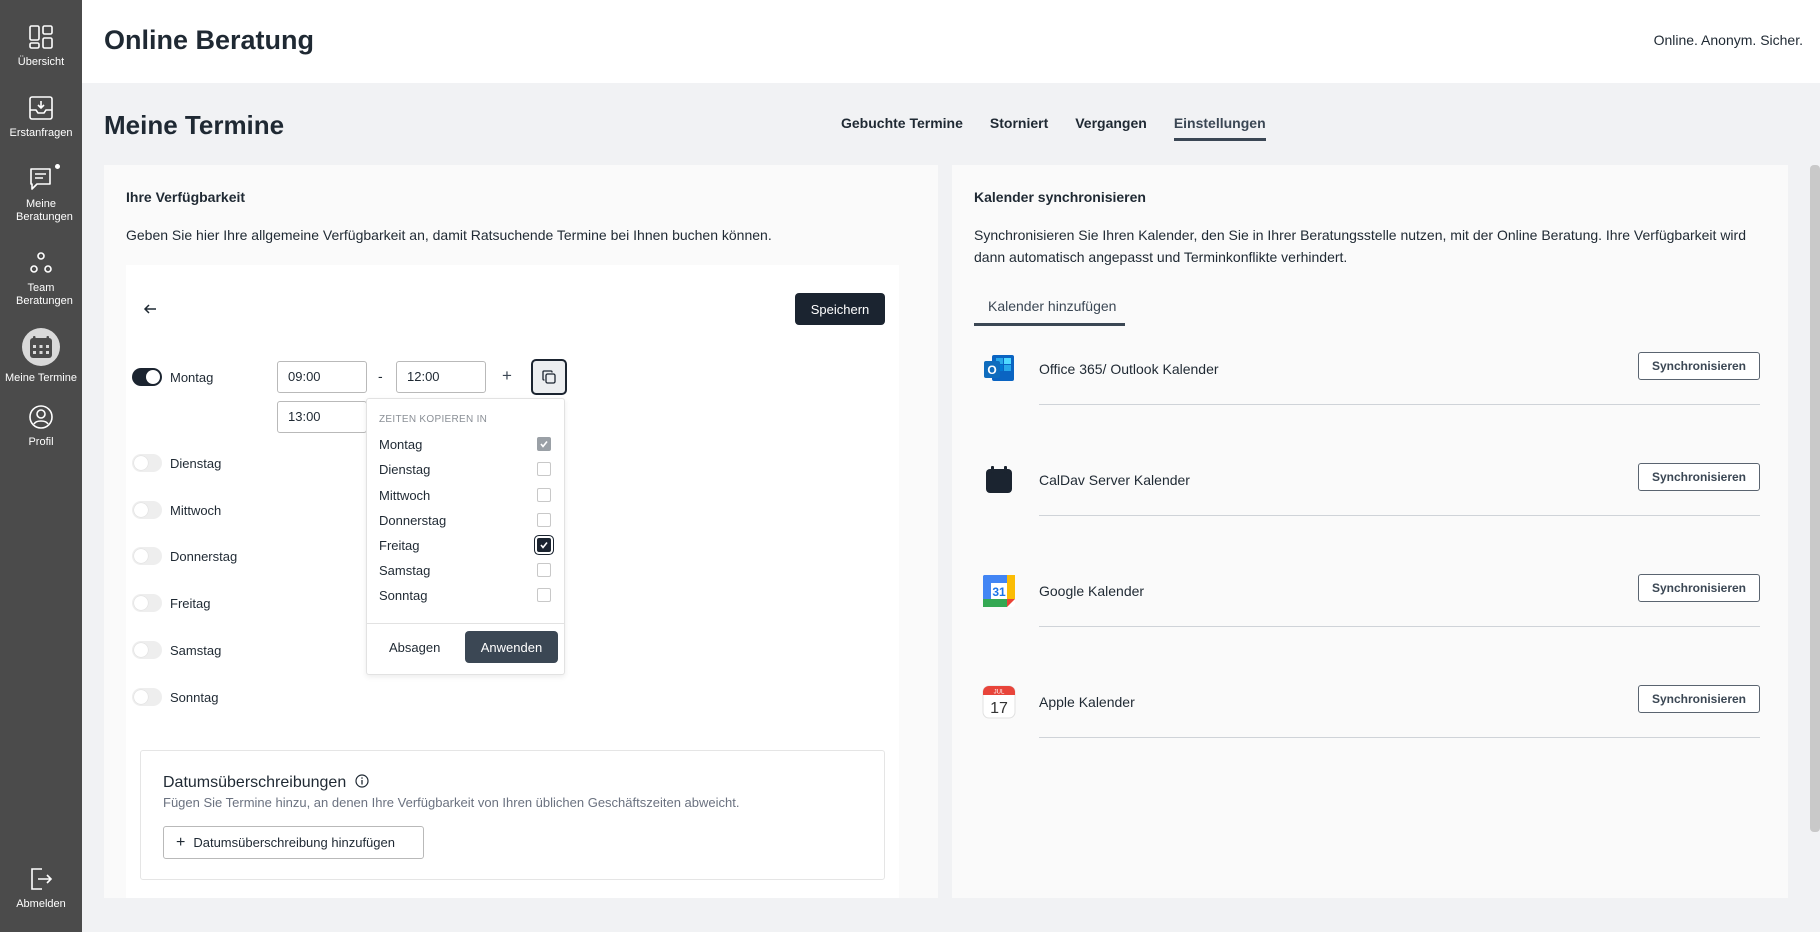  Describe the element at coordinates (196, 650) in the screenshot. I see `day-label-saturday: Samstag` at that location.